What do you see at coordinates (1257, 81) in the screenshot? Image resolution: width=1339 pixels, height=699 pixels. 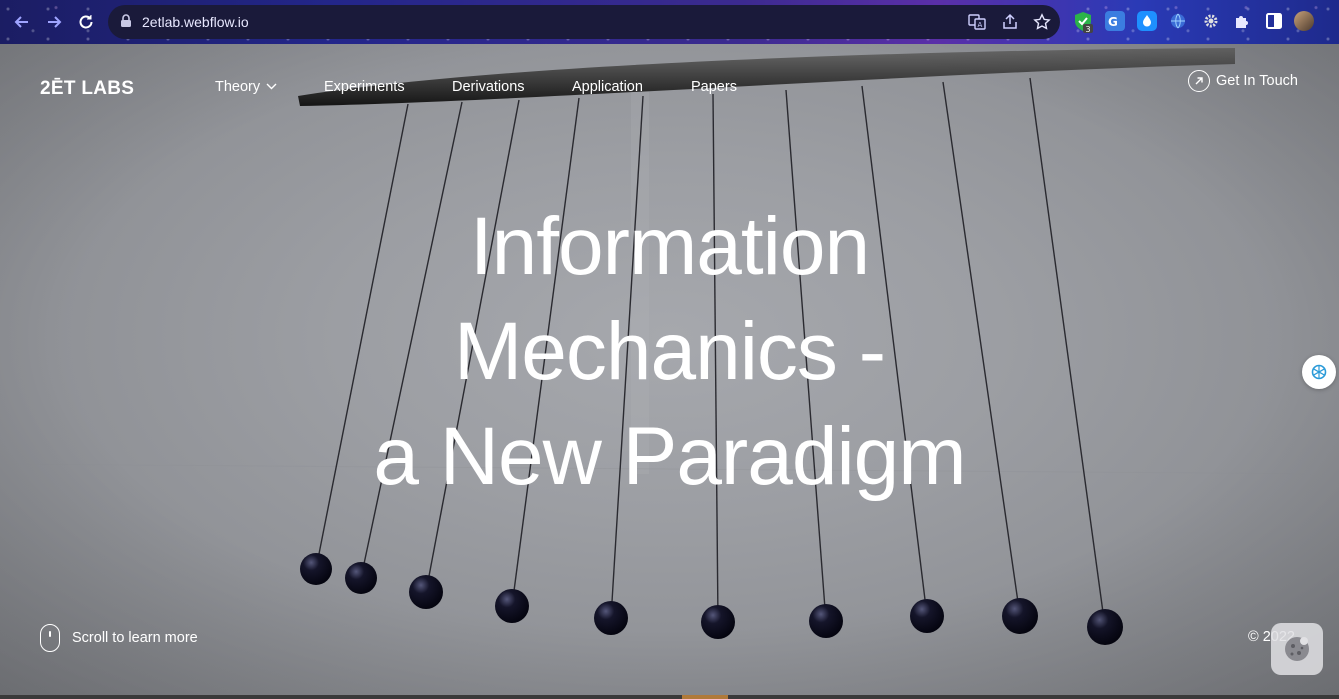 I see `get-in-touch-label: Get In Touch` at bounding box center [1257, 81].